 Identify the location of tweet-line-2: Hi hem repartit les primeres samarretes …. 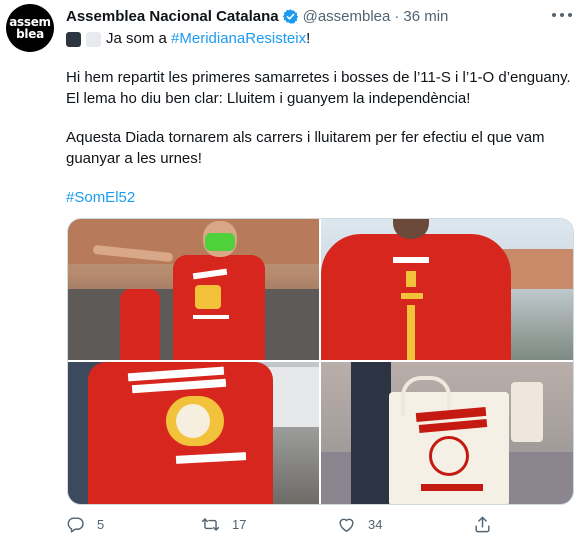
(318, 77).